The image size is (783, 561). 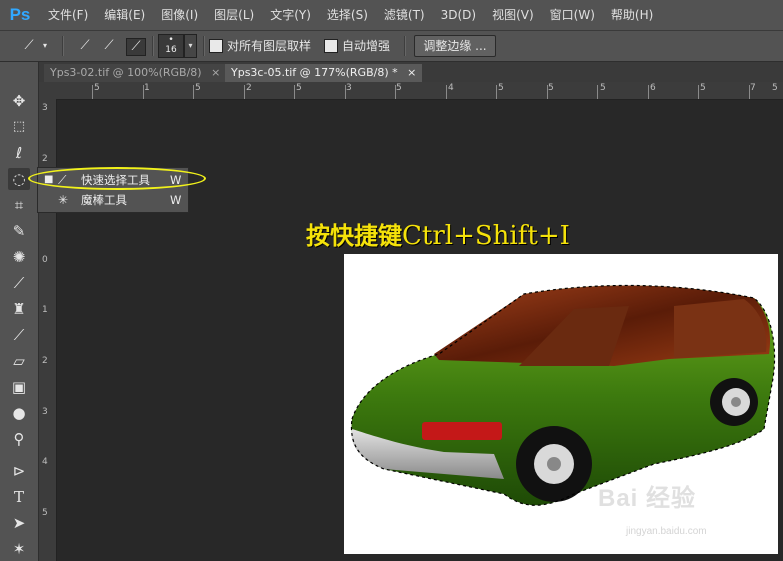 I want to click on add-to-selection-icon: ⟋, so click(x=109, y=46).